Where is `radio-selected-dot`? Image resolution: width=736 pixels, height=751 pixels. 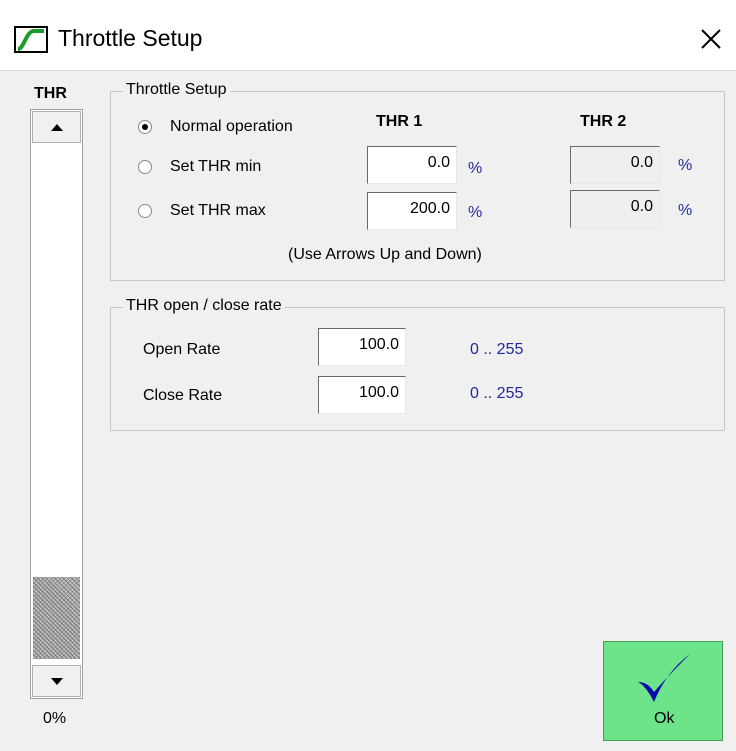 radio-selected-dot is located at coordinates (145, 127).